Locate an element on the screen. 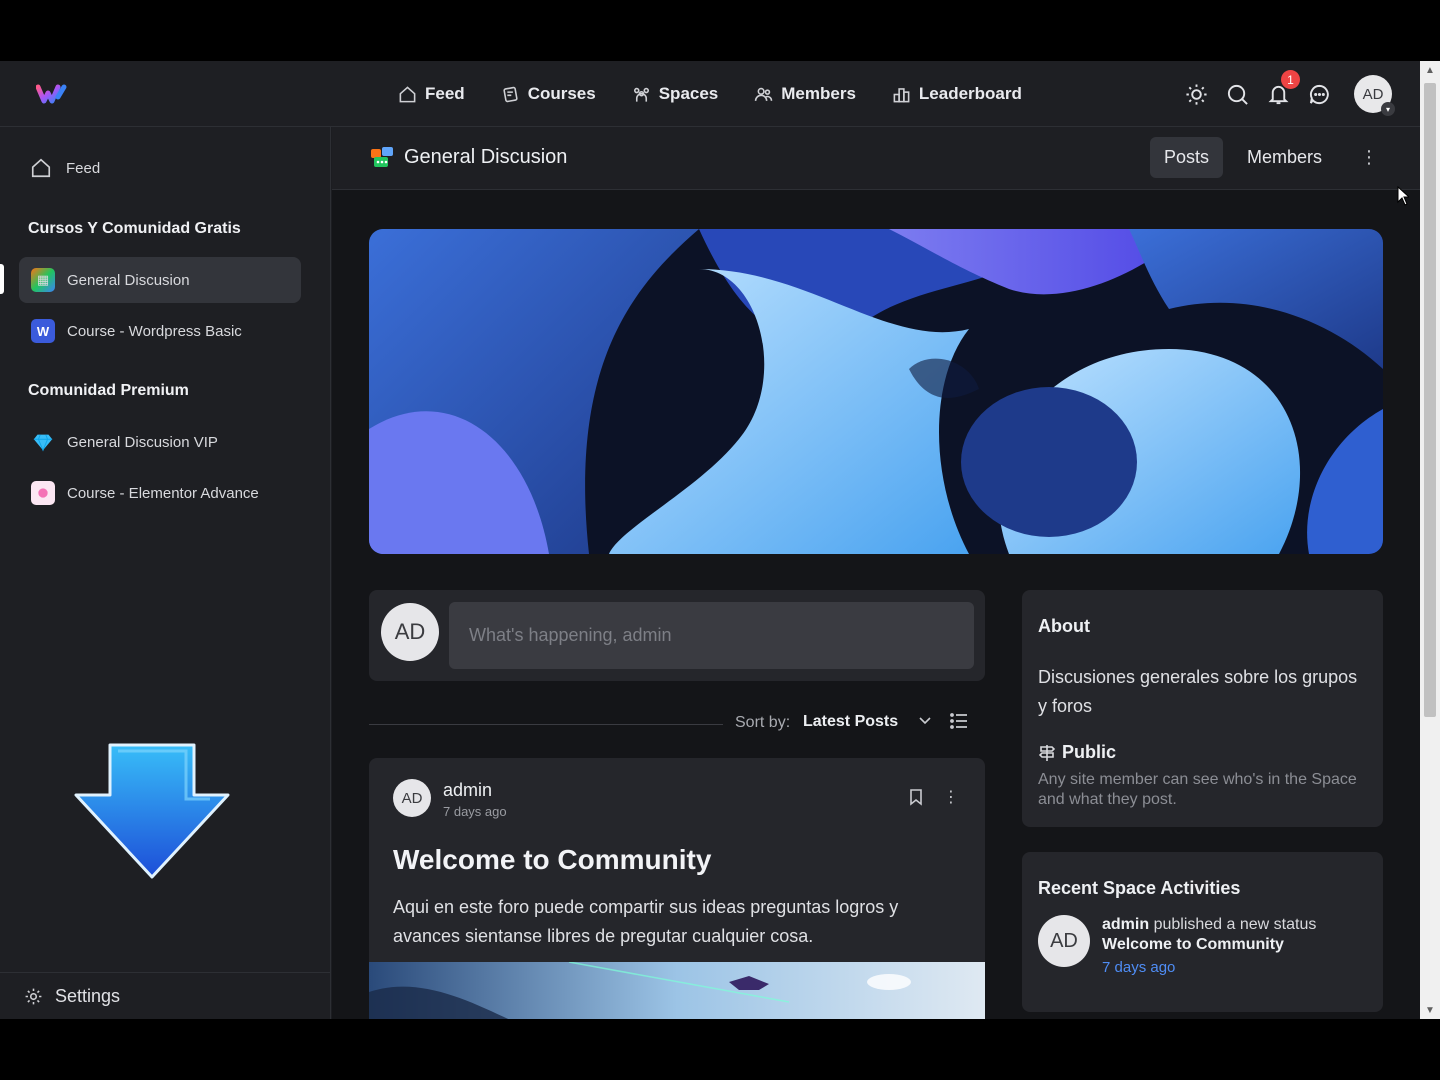  page-scrollbar: ▲ ▼ is located at coordinates (1430, 540).